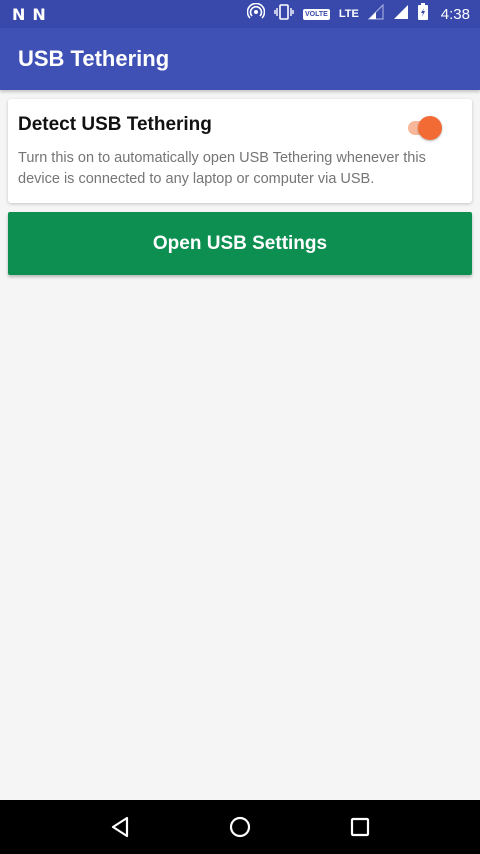 The width and height of the screenshot is (480, 854). I want to click on app-bar: USB Tethering, so click(240, 59).